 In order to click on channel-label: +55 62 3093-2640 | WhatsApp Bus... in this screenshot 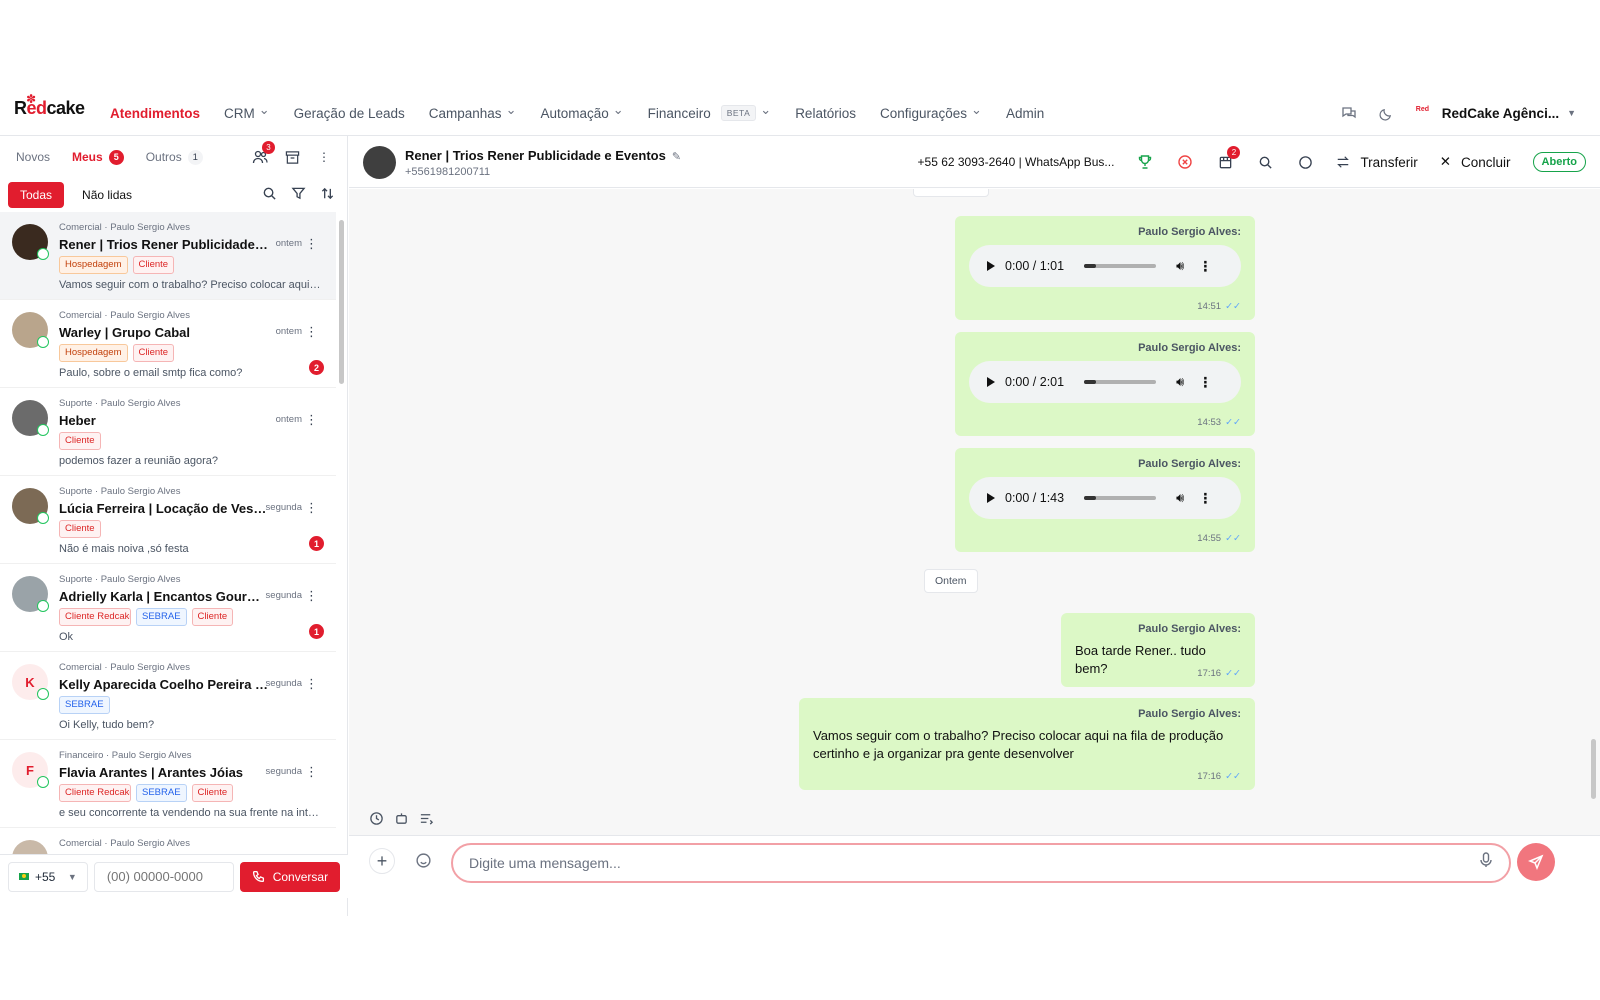, I will do `click(1016, 162)`.